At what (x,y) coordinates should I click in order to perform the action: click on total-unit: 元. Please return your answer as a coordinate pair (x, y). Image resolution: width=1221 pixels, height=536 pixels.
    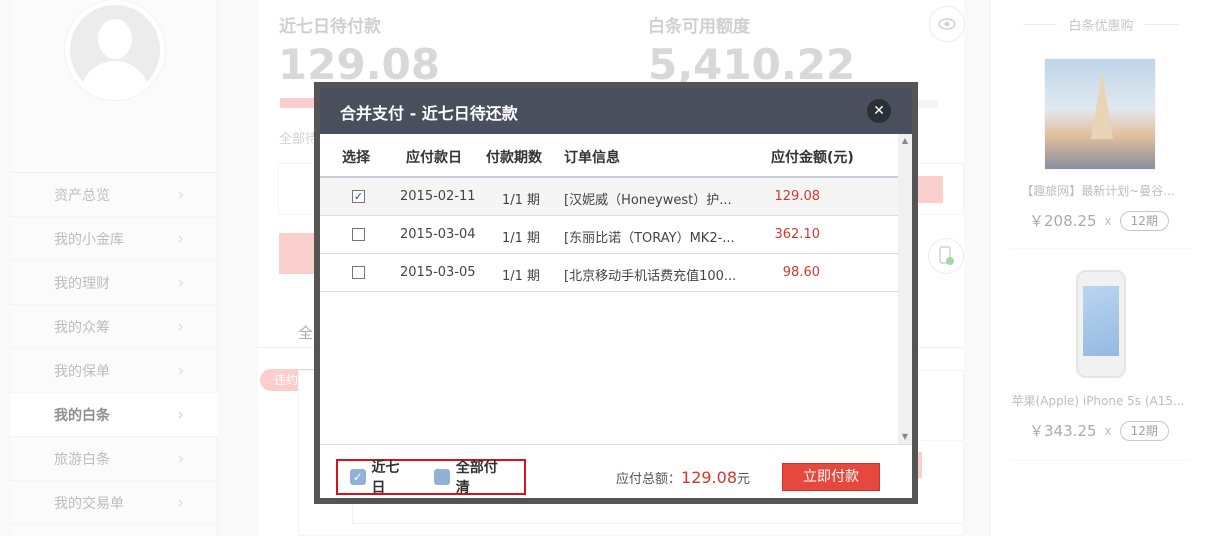
    Looking at the image, I should click on (744, 479).